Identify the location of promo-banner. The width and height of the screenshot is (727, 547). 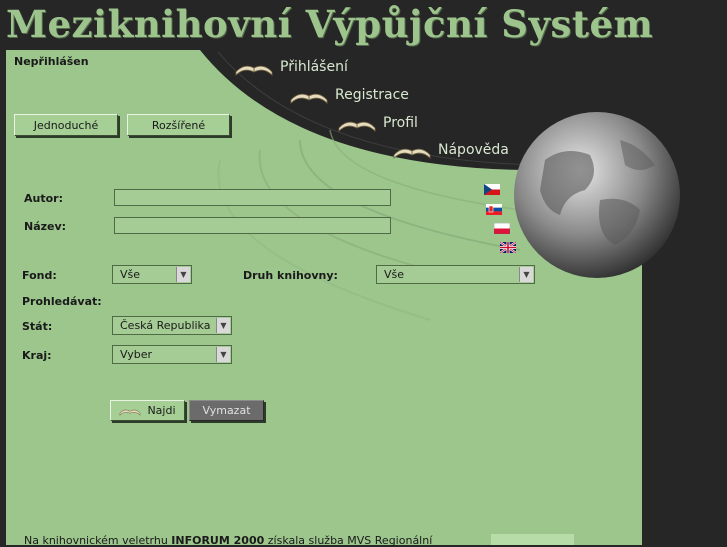
(532, 539).